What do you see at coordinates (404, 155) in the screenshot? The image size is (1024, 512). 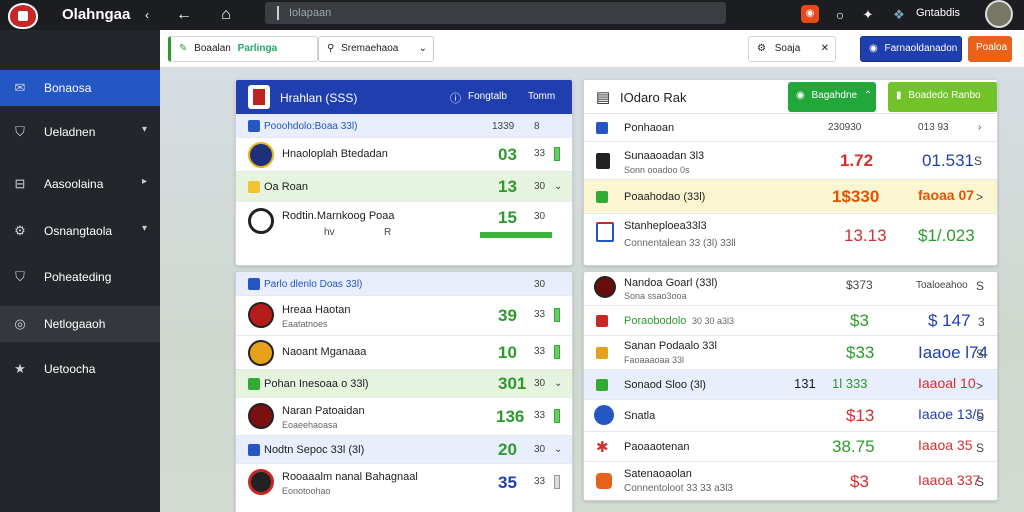 I see `table-row: Hnaoloplah Btedadan 03 33` at bounding box center [404, 155].